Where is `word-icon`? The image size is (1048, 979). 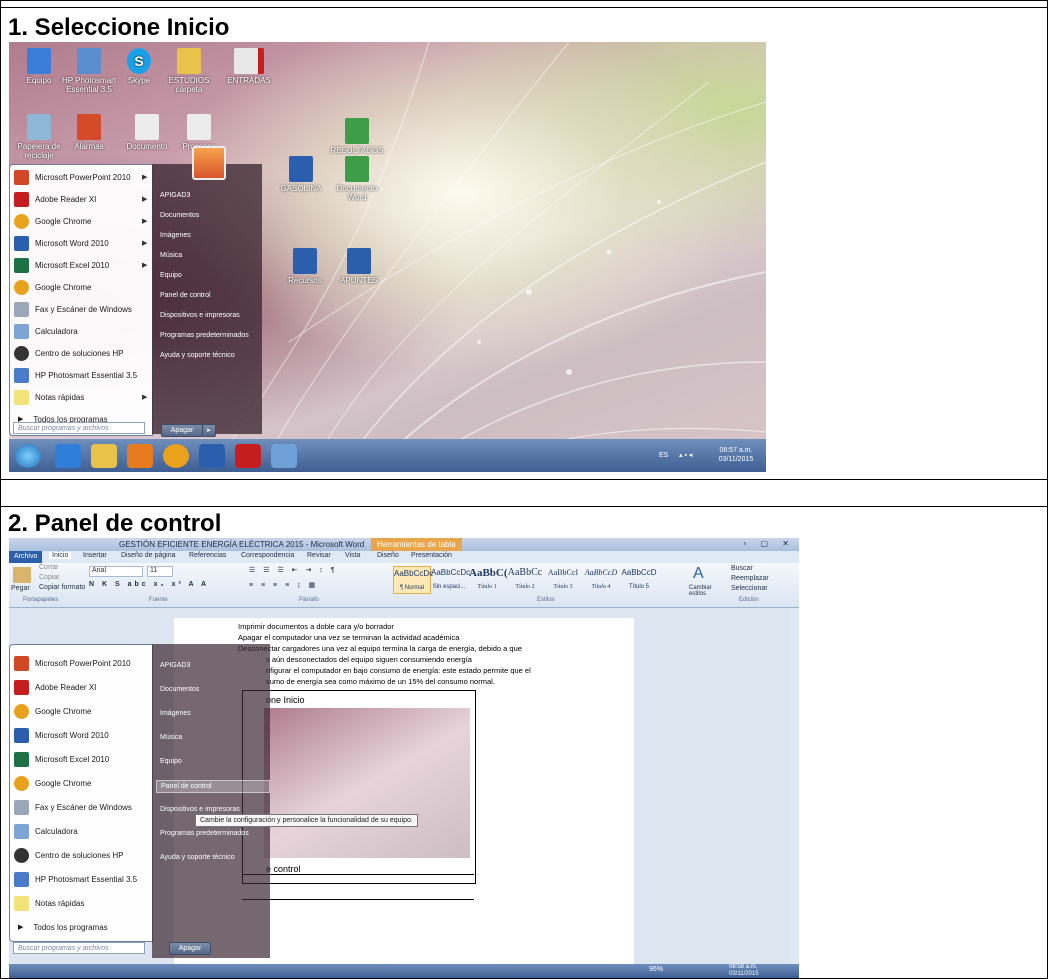
word-icon is located at coordinates (212, 456).